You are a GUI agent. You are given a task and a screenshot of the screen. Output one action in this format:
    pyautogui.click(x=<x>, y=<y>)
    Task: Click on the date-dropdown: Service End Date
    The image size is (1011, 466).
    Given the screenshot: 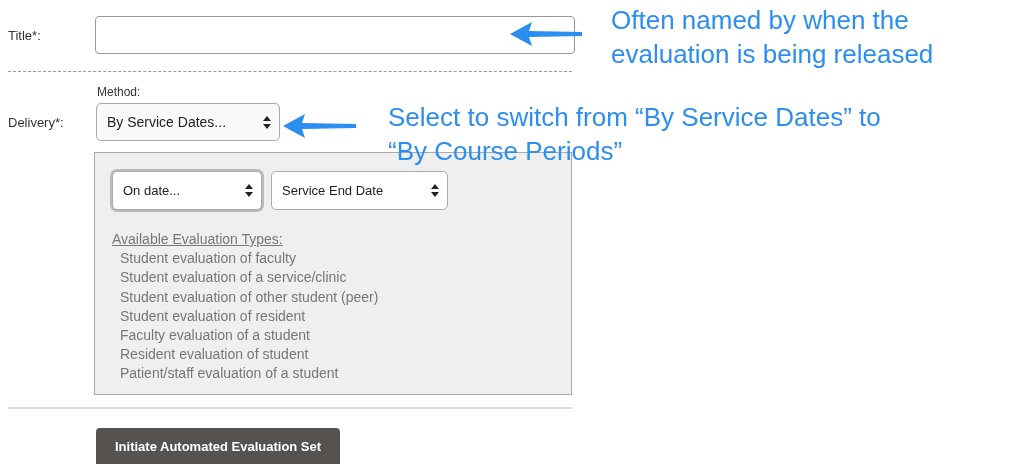 What is the action you would take?
    pyautogui.click(x=359, y=190)
    